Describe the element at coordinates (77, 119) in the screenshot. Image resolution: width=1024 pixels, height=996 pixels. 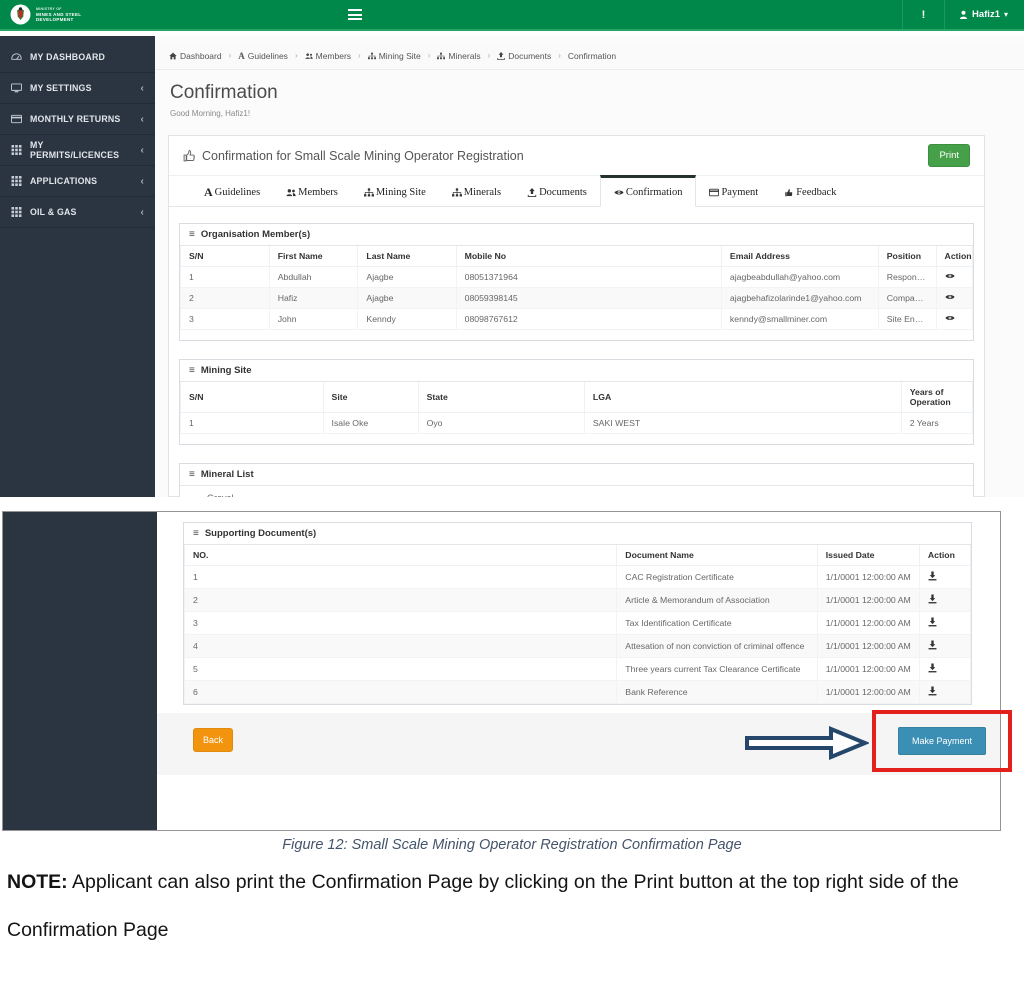
I see `sidebar-item-monthly-returns: MONTHLY RETURNS ‹` at that location.